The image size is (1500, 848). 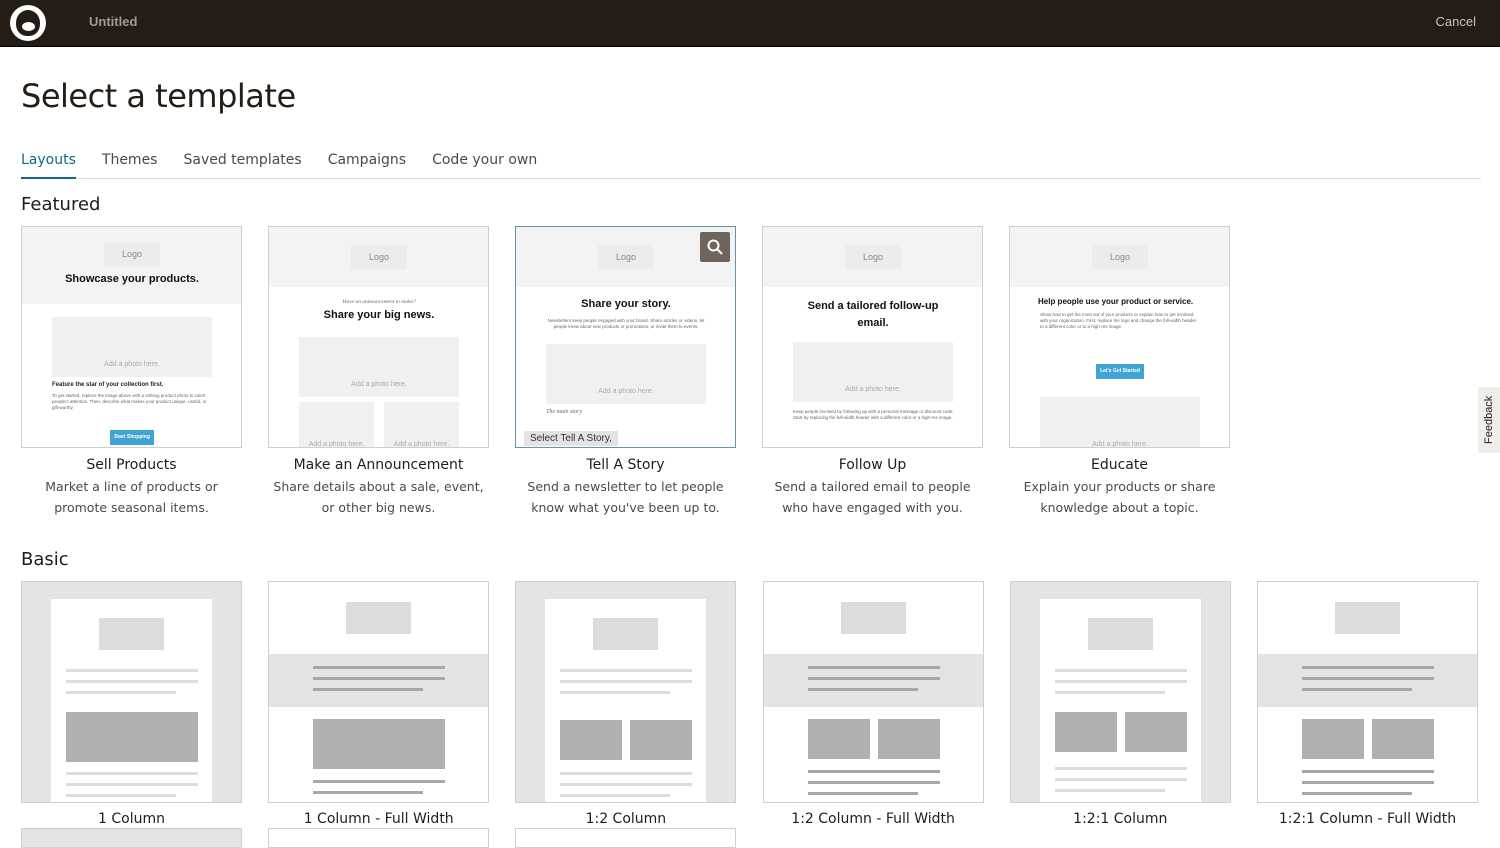 I want to click on preview-kicker: Have an announcement to make?, so click(x=379, y=302).